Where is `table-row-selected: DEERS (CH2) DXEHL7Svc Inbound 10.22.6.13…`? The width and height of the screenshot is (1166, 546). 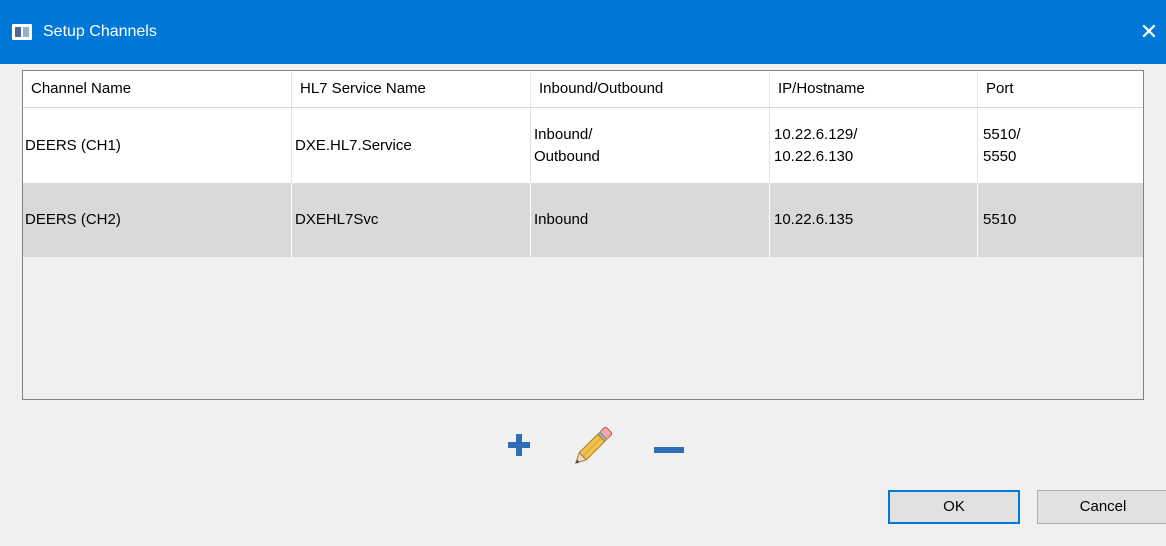
table-row-selected: DEERS (CH2) DXEHL7Svc Inbound 10.22.6.13… is located at coordinates (583, 220).